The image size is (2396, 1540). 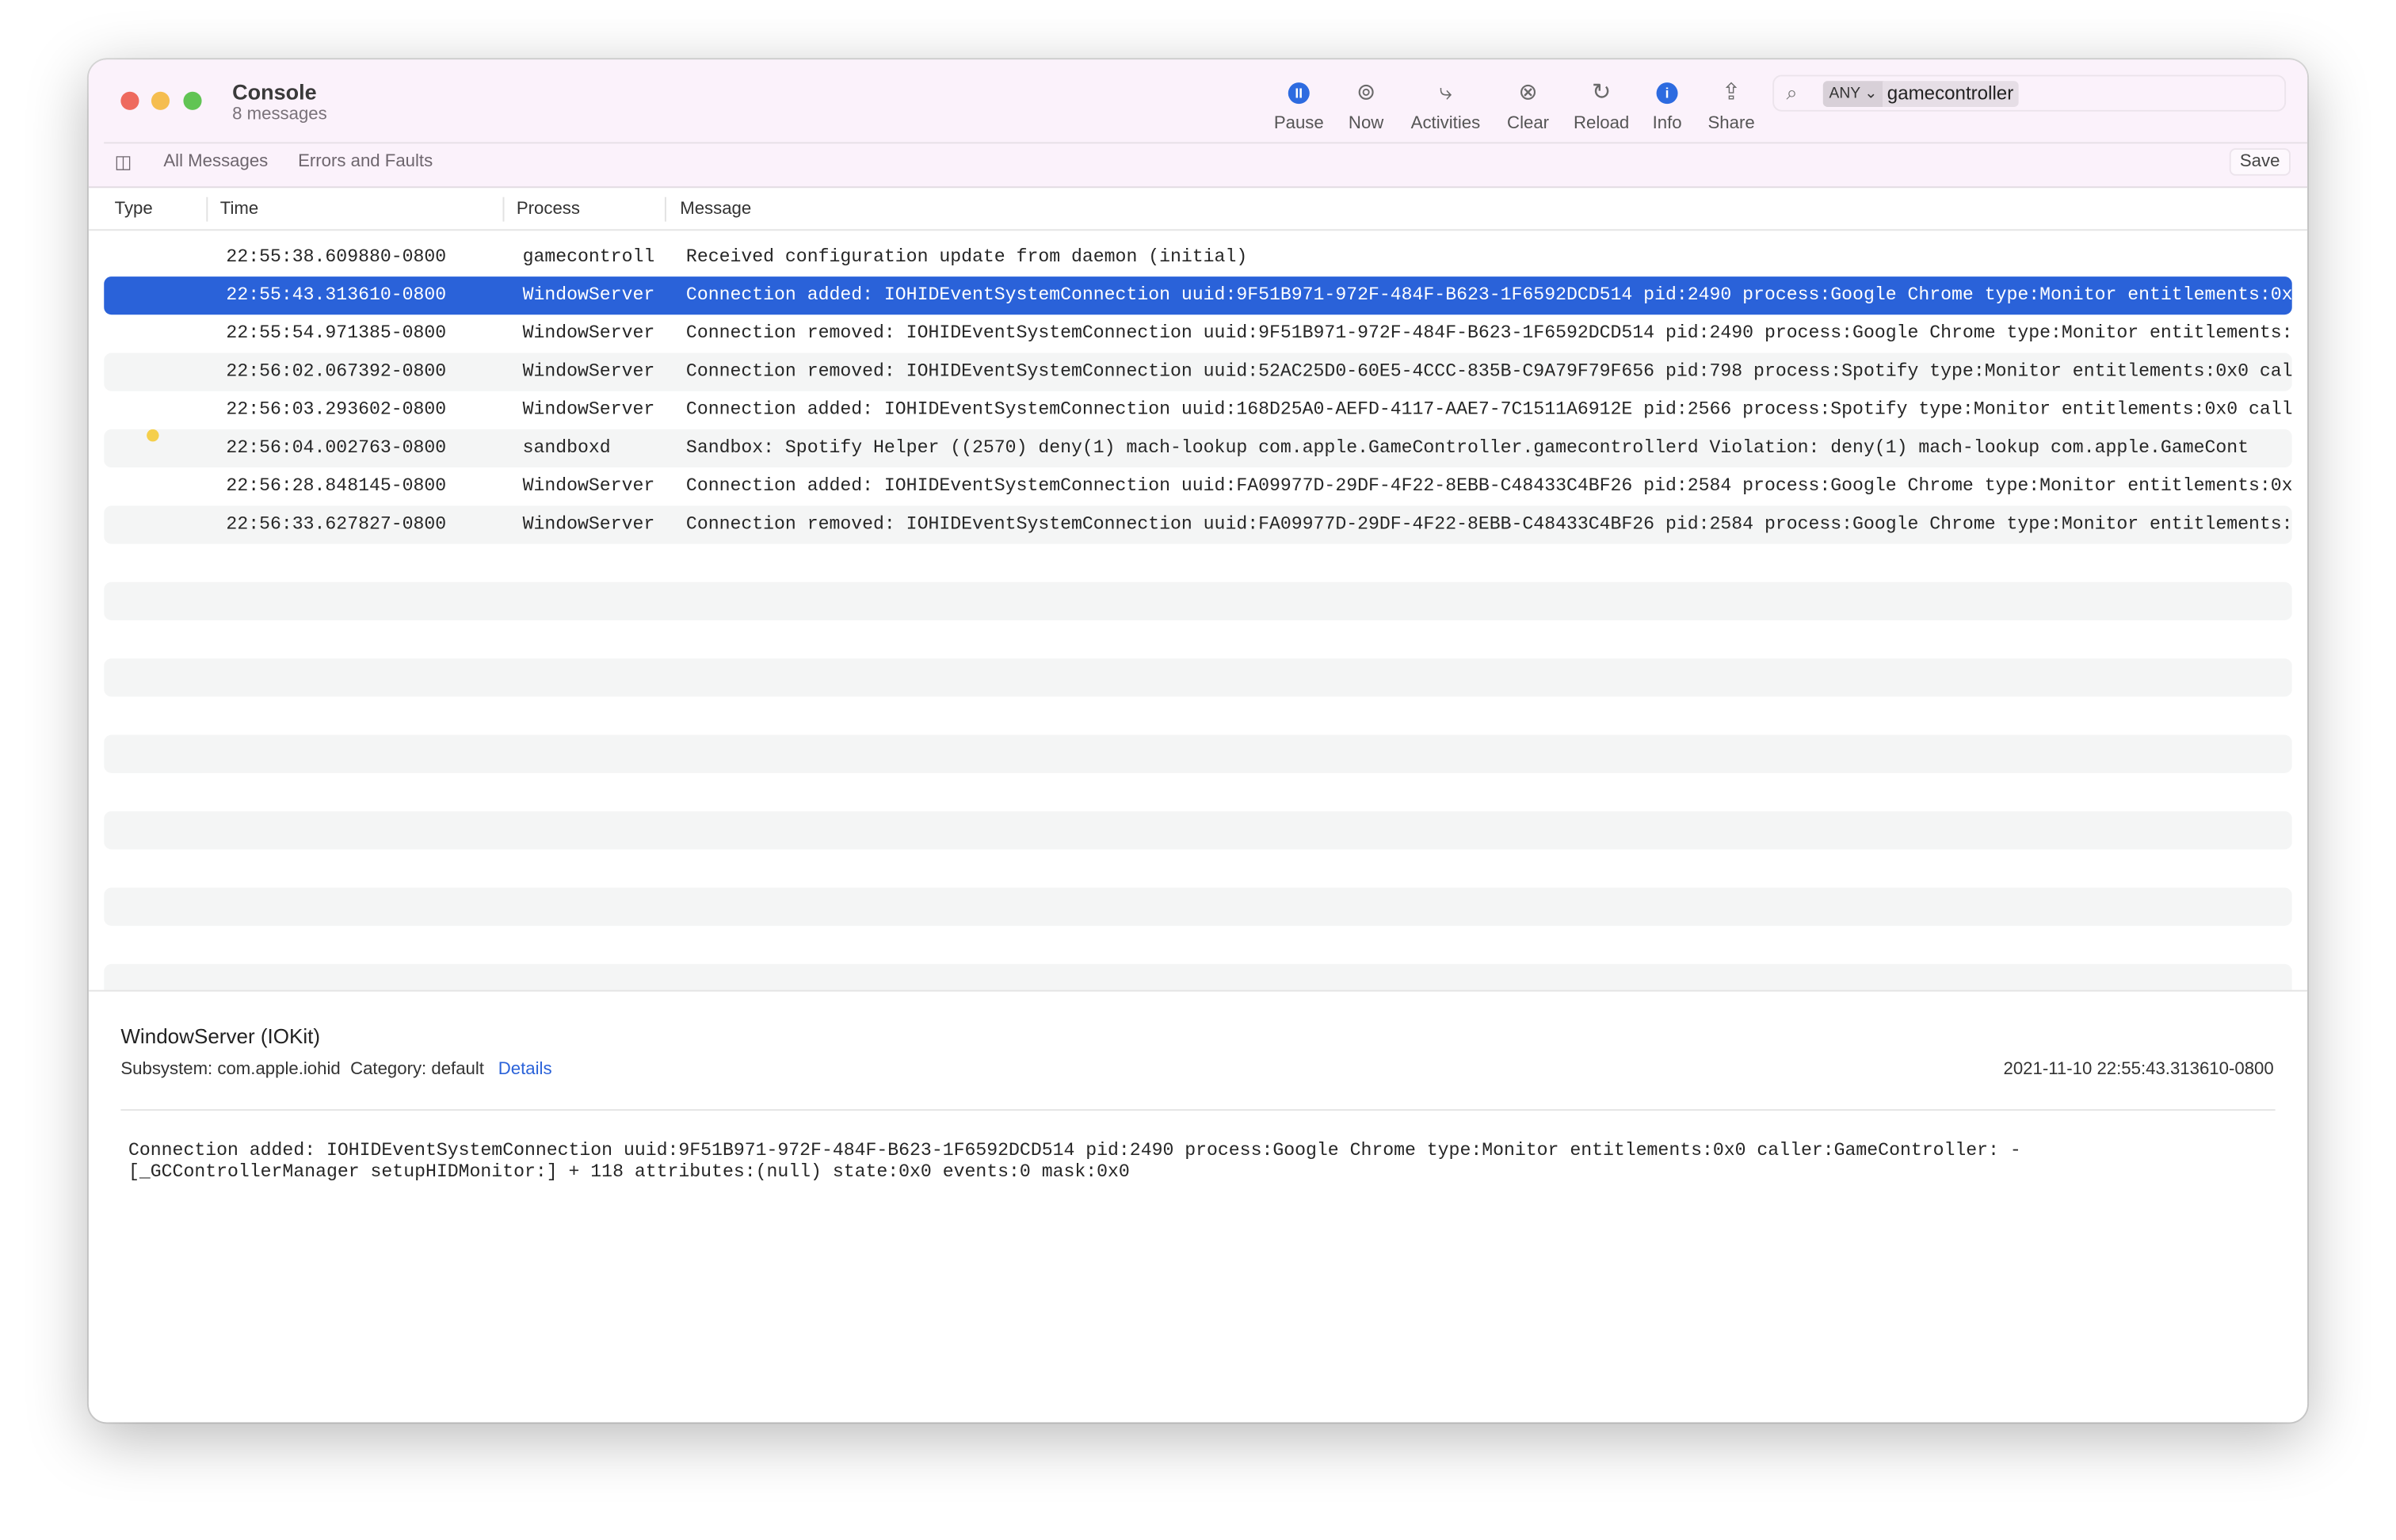 I want to click on pane-divider, so click(x=1198, y=990).